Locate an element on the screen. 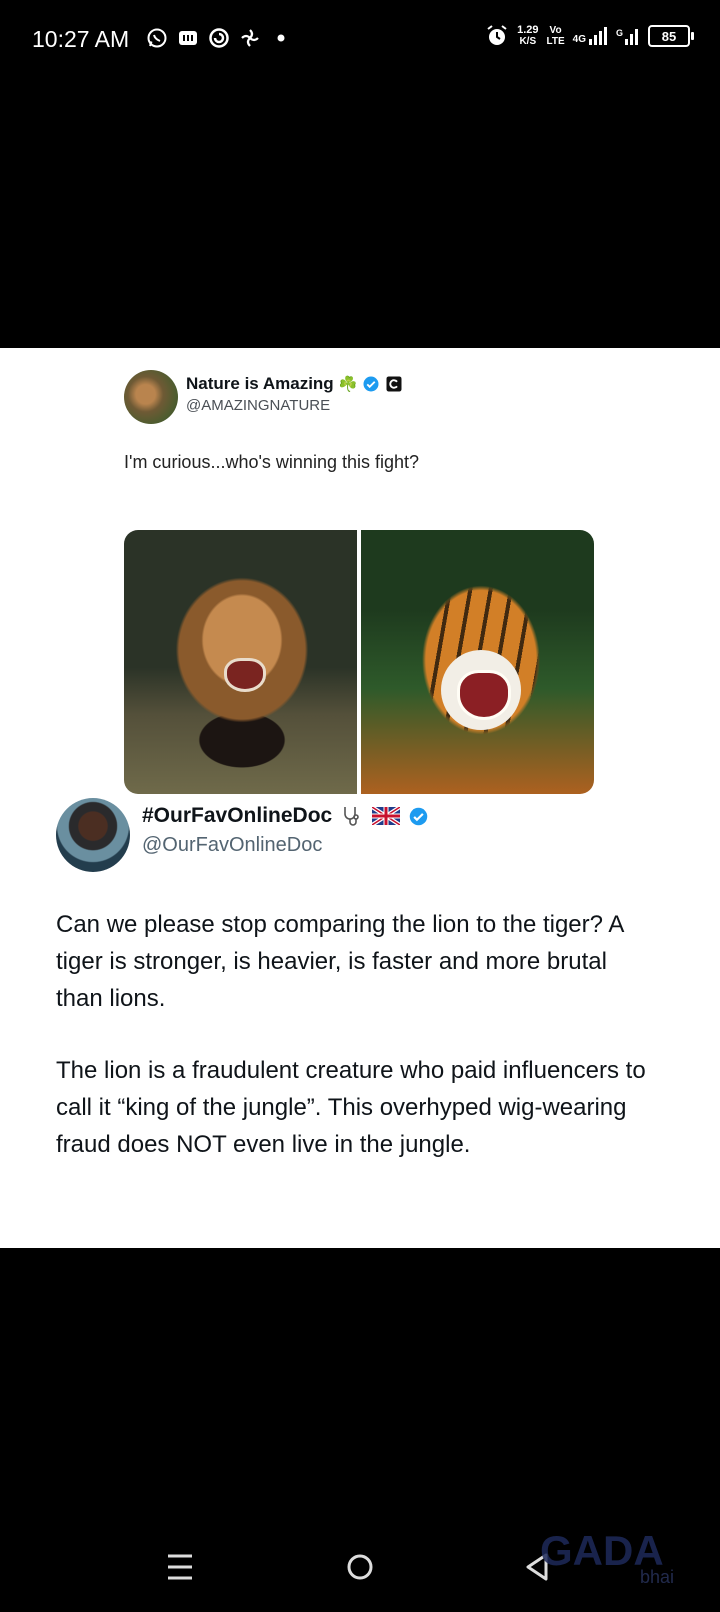 The height and width of the screenshot is (1612, 720). status-right: 1.29 K/S Vo LTE 4G G 85 is located at coordinates (589, 36).